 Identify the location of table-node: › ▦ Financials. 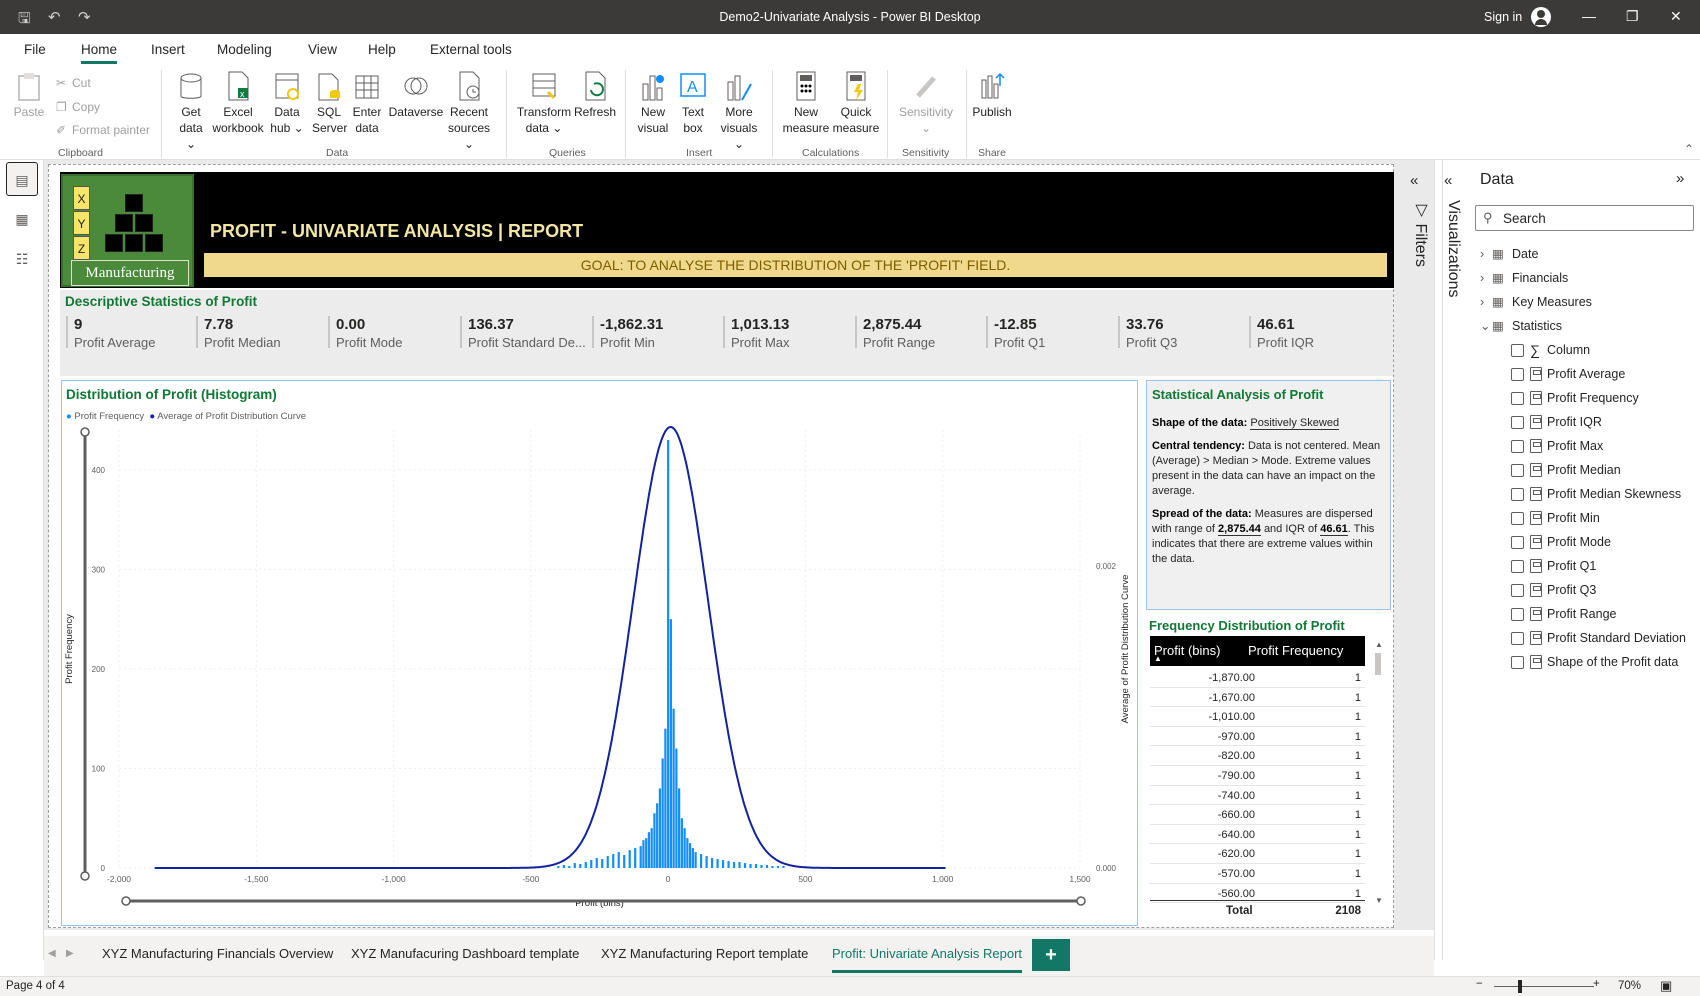
(1524, 277).